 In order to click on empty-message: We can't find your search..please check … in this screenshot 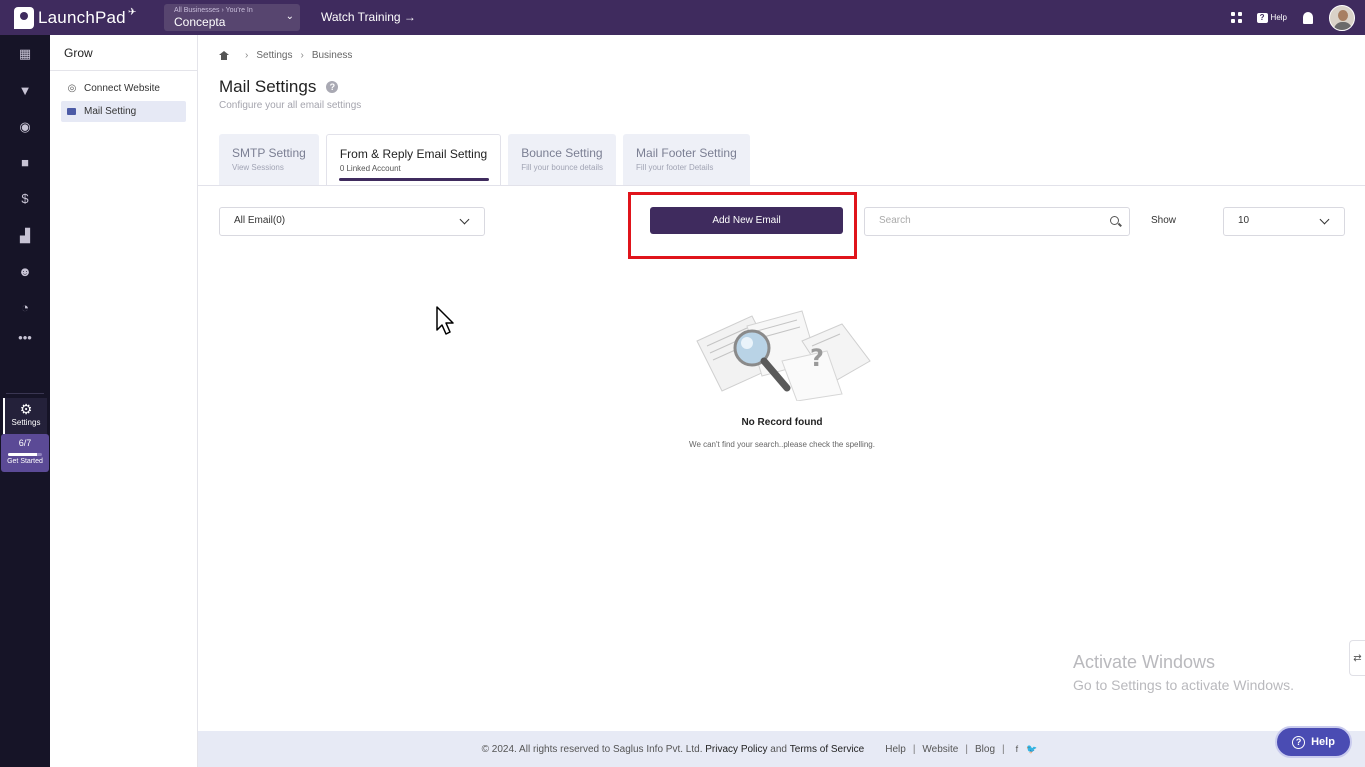, I will do `click(782, 444)`.